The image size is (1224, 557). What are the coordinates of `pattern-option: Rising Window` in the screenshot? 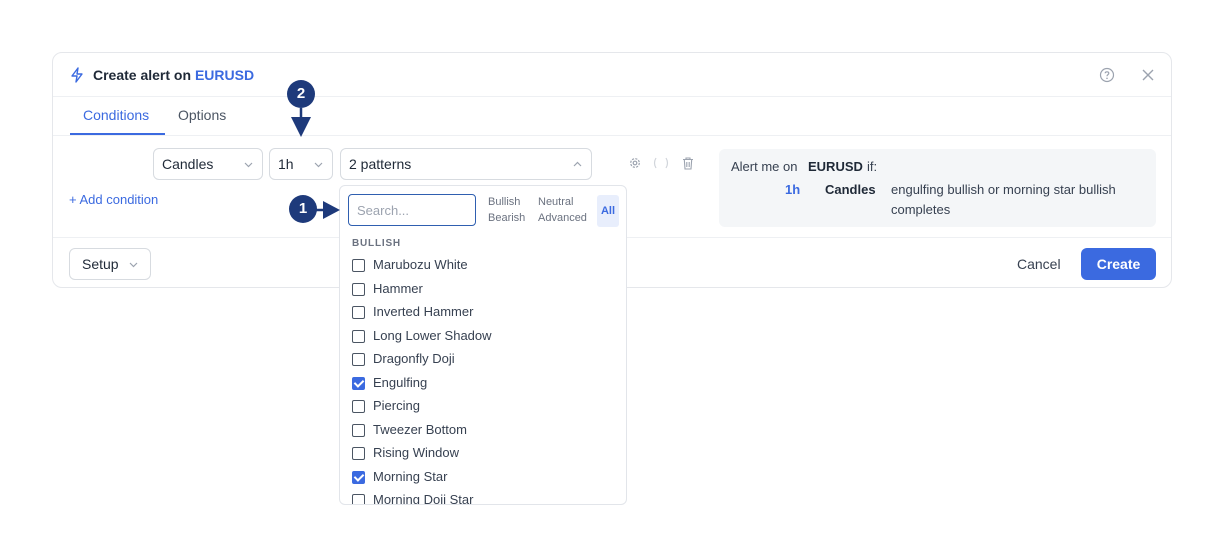 It's located at (482, 454).